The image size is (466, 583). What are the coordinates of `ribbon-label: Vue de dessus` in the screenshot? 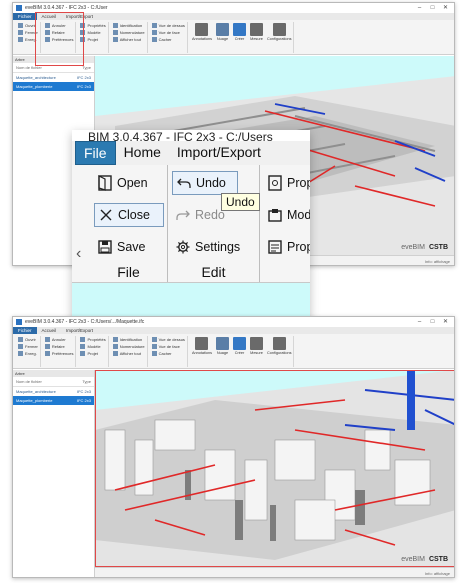 It's located at (171, 25).